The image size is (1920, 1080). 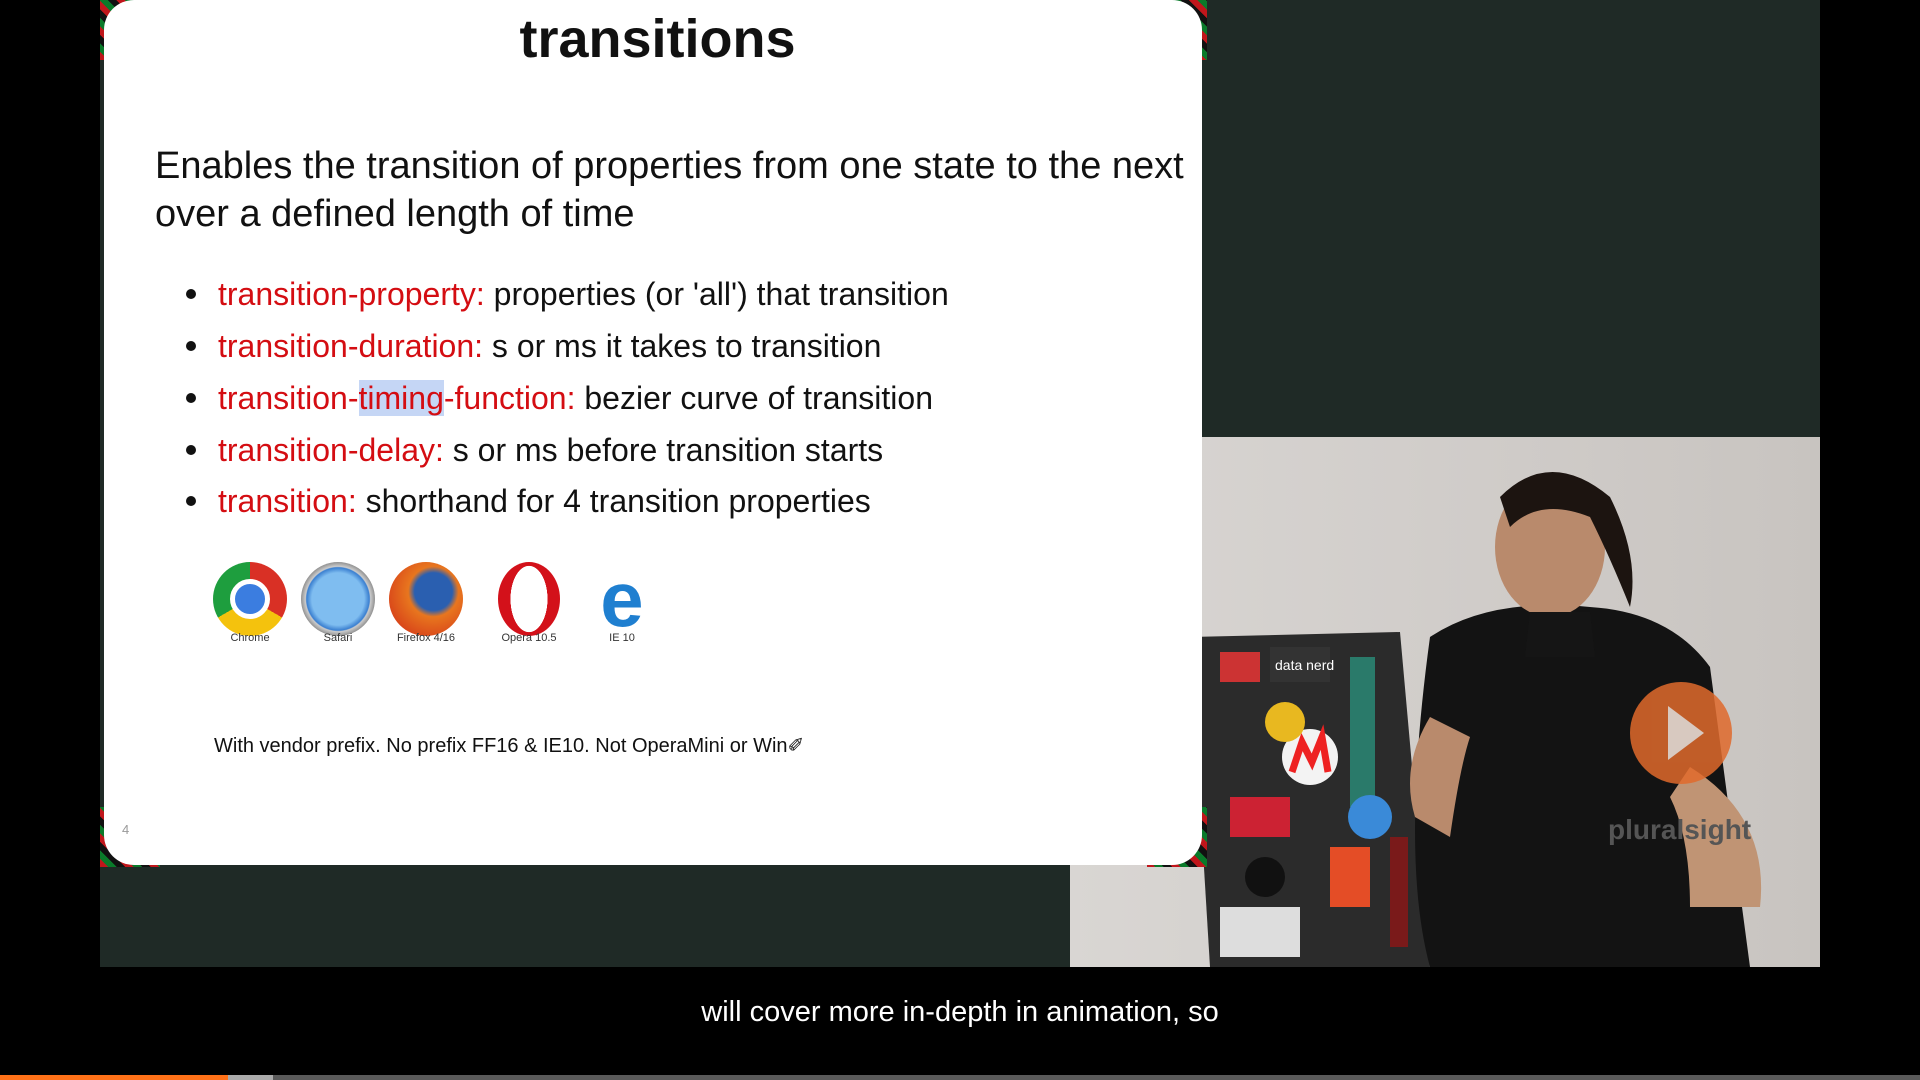 I want to click on bullet-term: transition-property:, so click(x=351, y=294).